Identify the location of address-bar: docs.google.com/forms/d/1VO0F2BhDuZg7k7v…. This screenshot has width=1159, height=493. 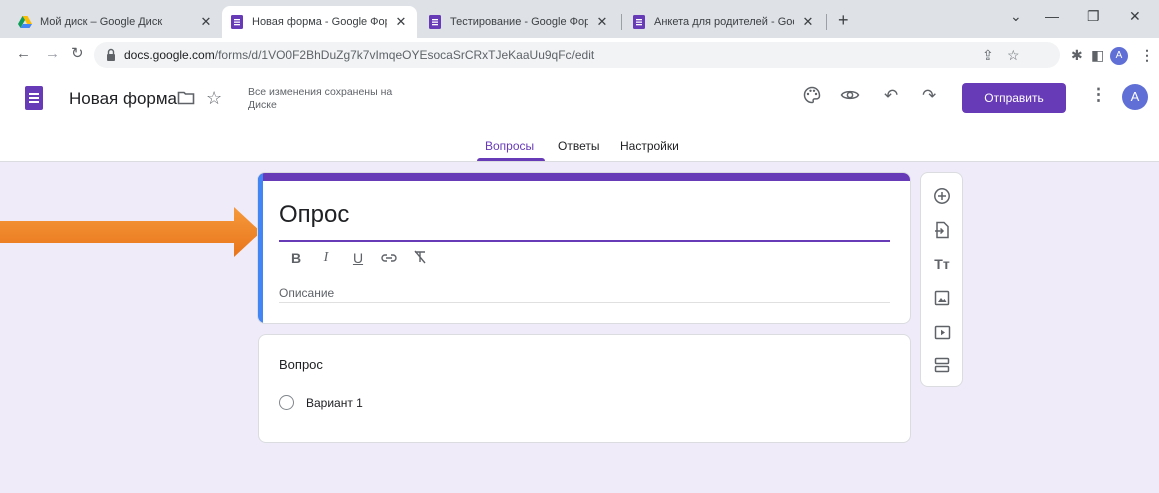
(577, 55).